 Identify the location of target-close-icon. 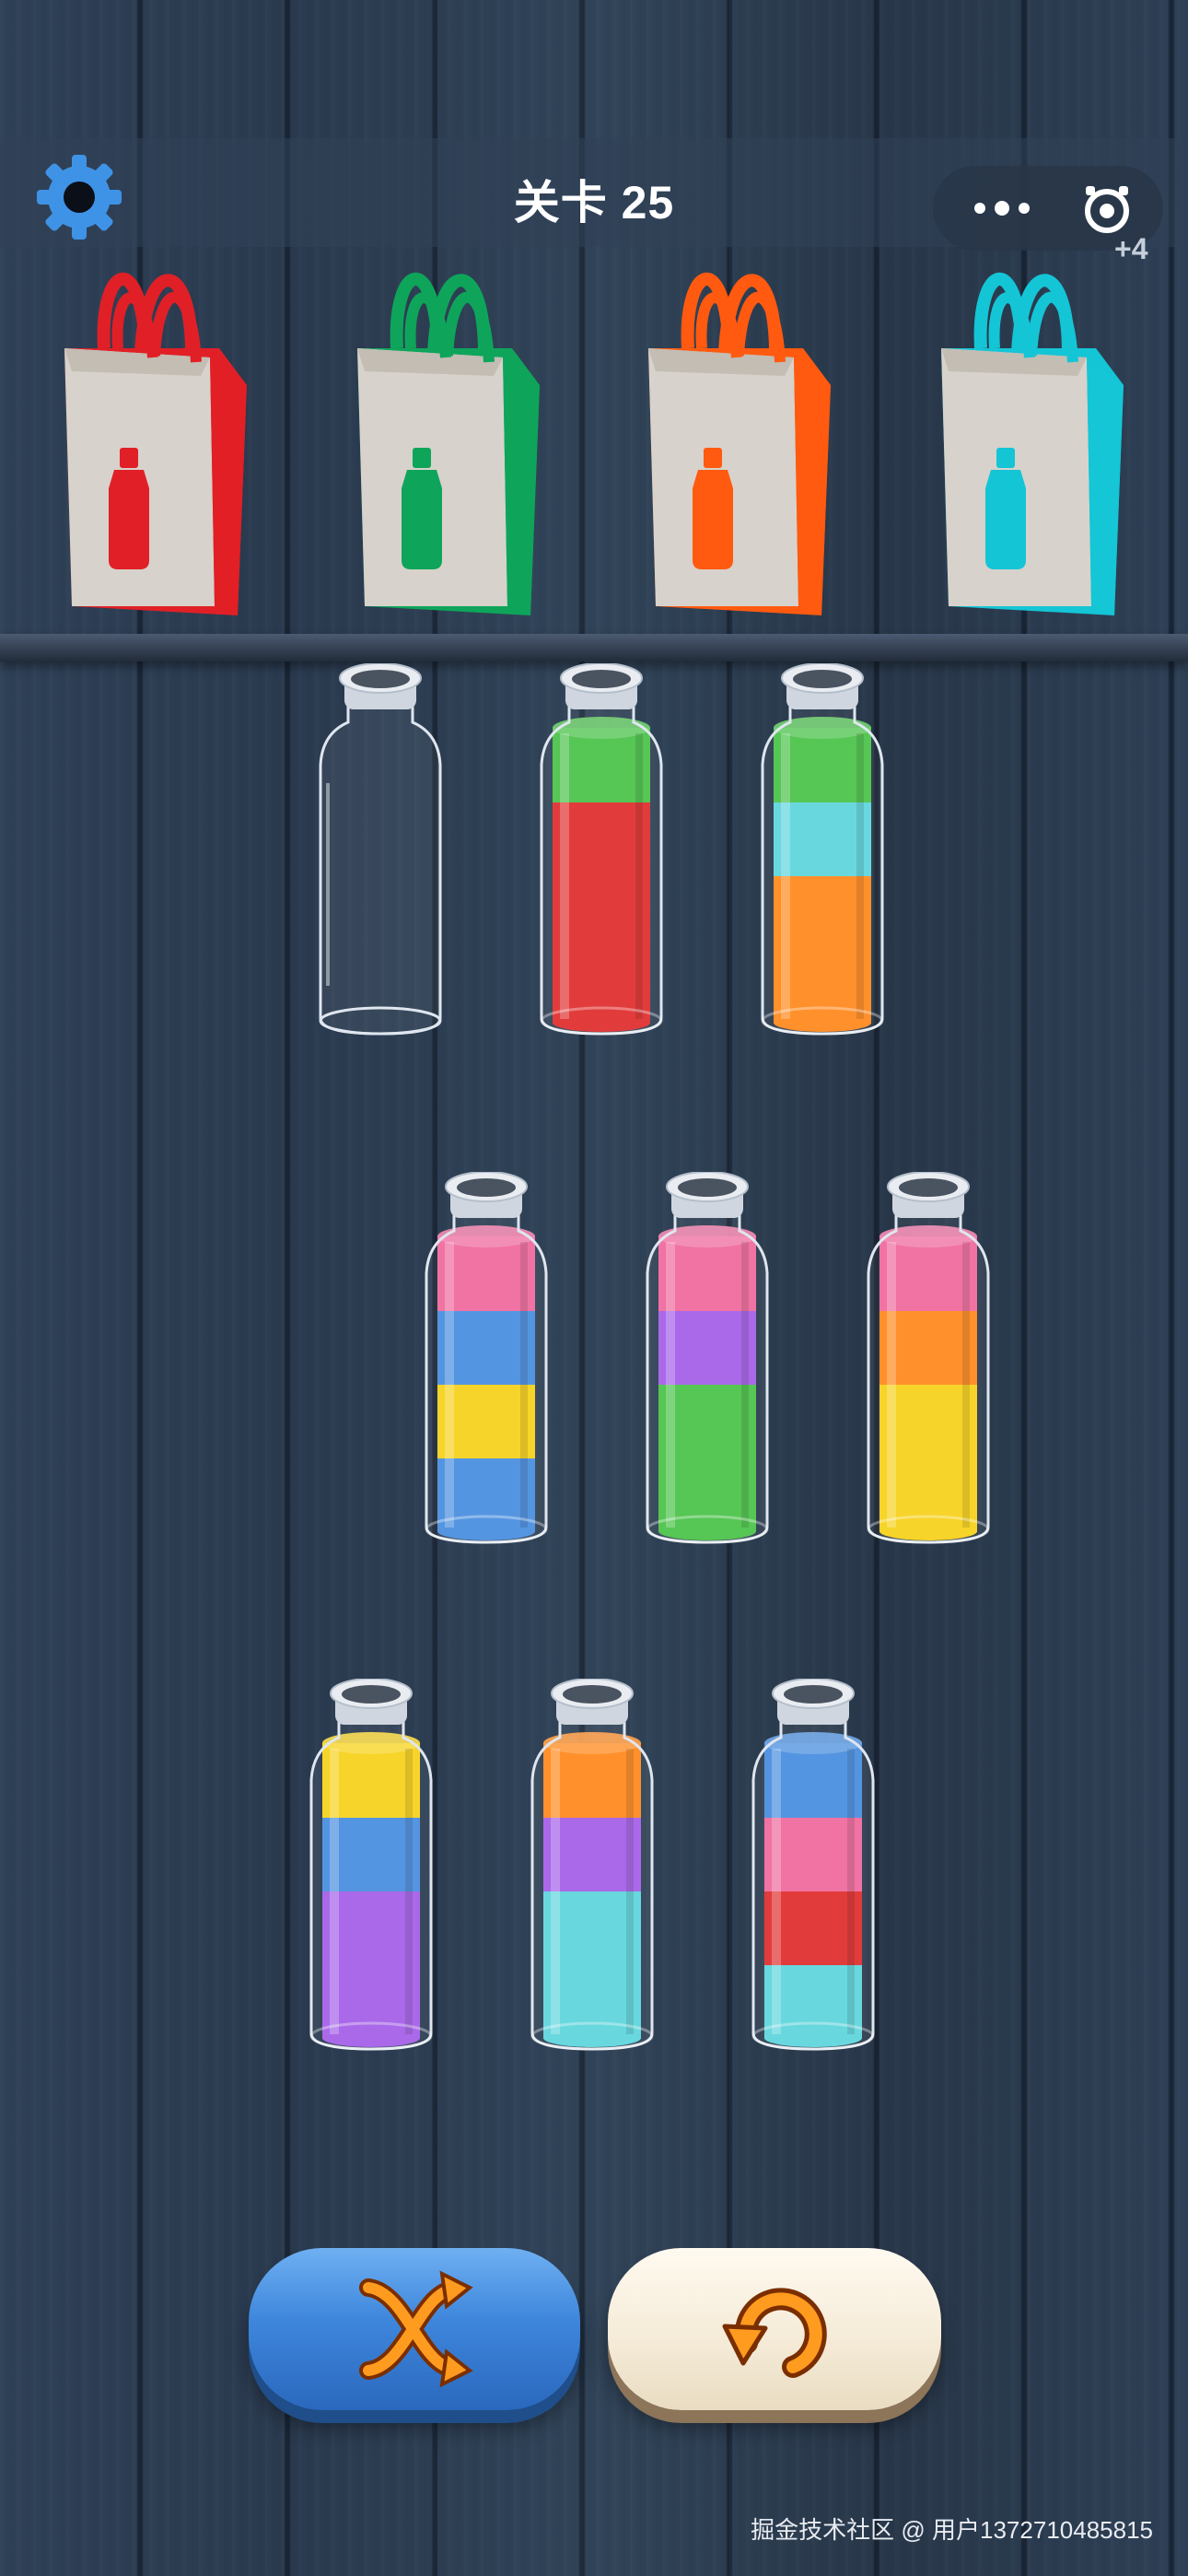
(1107, 209).